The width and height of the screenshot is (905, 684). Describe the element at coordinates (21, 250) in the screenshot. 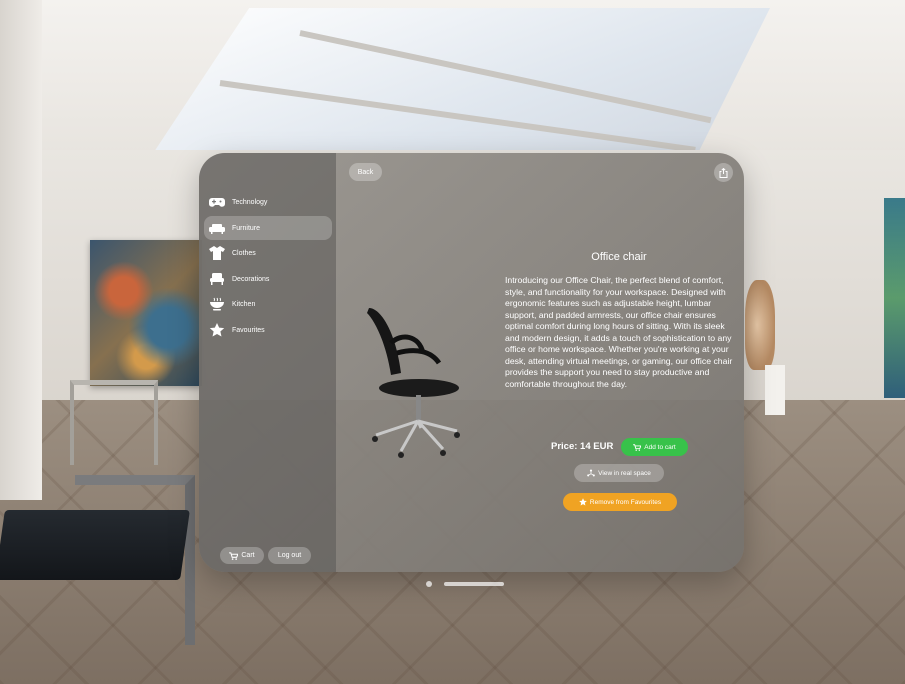

I see `pillar` at that location.